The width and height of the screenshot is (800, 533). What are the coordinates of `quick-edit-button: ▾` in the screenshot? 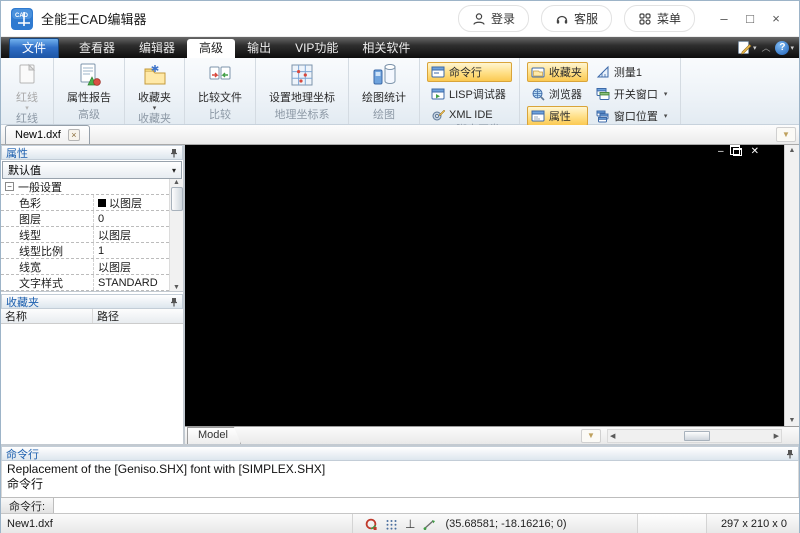 It's located at (747, 47).